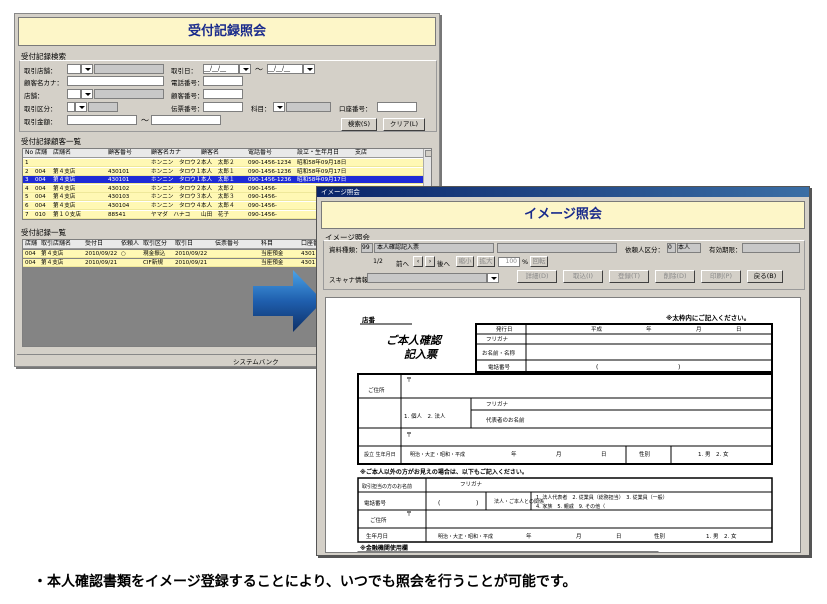 This screenshot has width=827, height=604. Describe the element at coordinates (74, 94) in the screenshot. I see `store-code-field` at that location.